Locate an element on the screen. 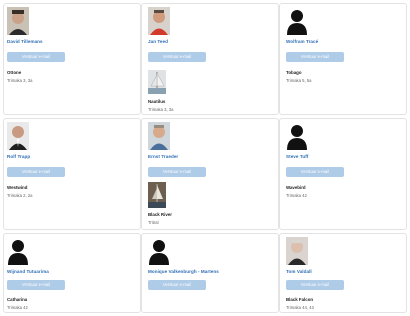 The image size is (410, 316). boat-class: Trimaka 2, 2a is located at coordinates (20, 195).